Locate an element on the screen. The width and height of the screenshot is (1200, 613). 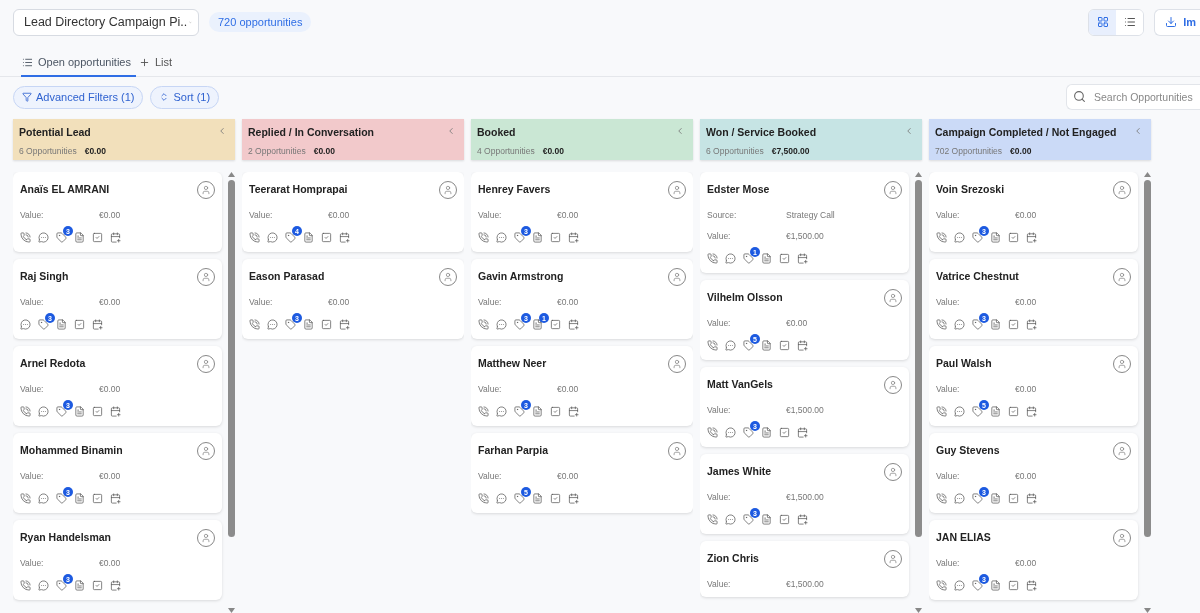
search-field: Search Opportunities is located at coordinates (1133, 97).